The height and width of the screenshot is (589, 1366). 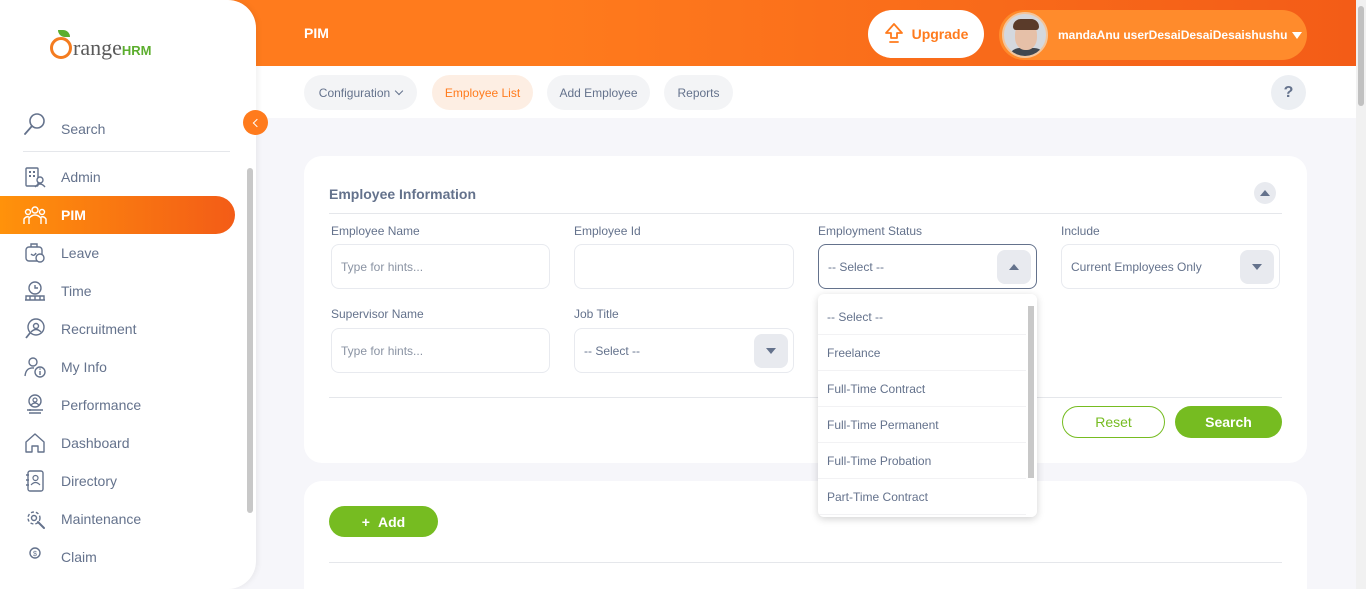 What do you see at coordinates (136, 50) in the screenshot?
I see `logo-hrm-text: HRM` at bounding box center [136, 50].